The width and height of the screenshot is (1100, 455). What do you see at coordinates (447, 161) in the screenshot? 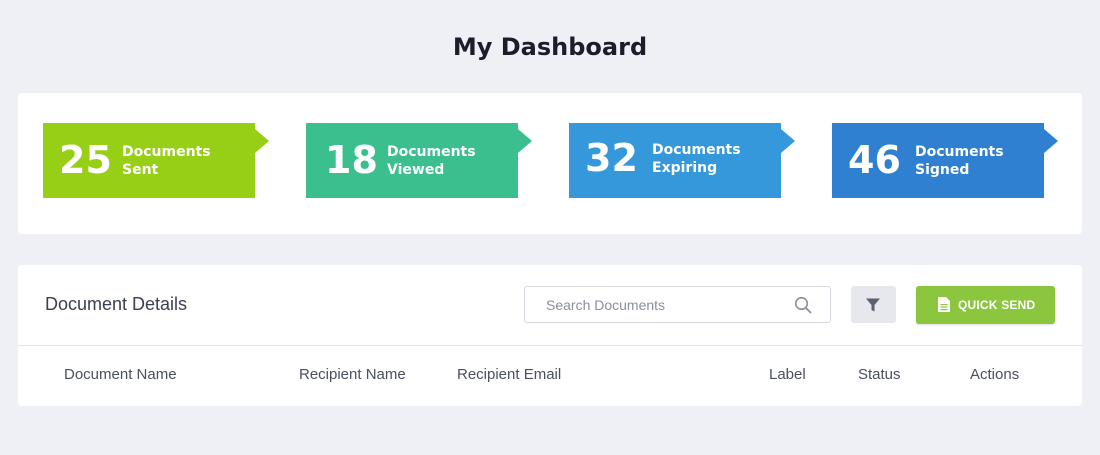
I see `stat-label: Documents Viewed` at bounding box center [447, 161].